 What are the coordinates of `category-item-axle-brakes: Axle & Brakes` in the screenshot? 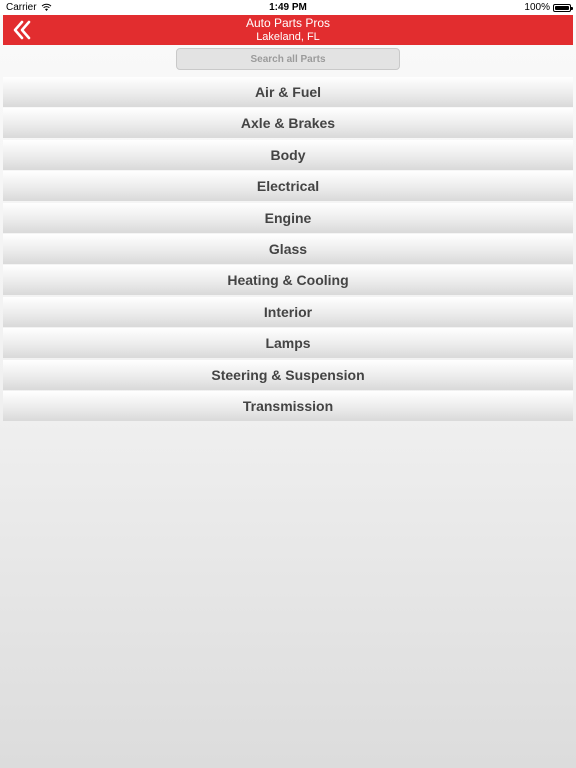 It's located at (288, 123).